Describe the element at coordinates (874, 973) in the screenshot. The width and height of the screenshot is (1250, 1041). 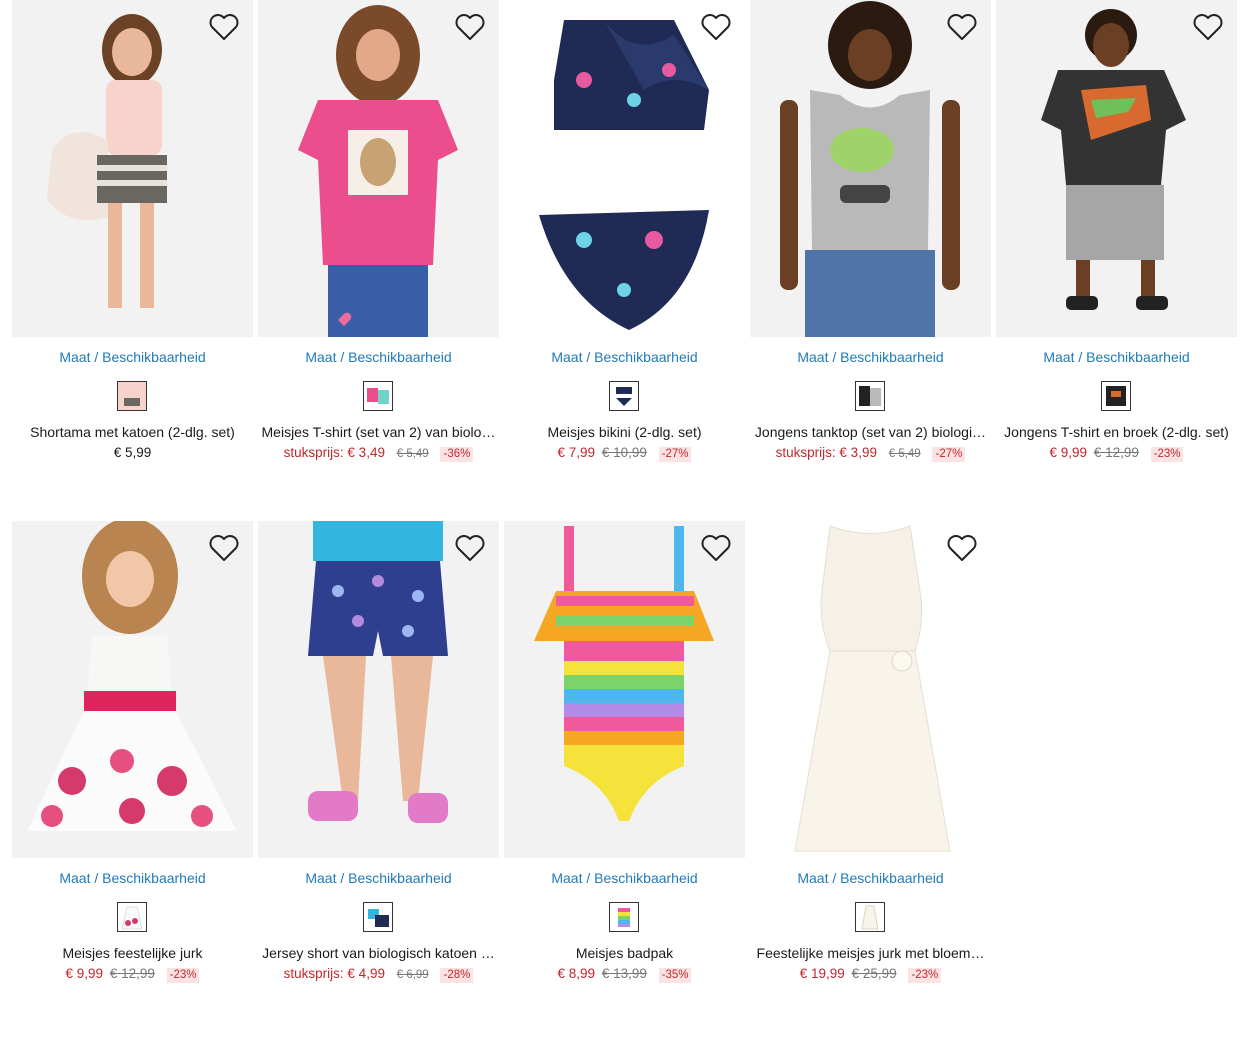
I see `old-price: € 25,99` at that location.